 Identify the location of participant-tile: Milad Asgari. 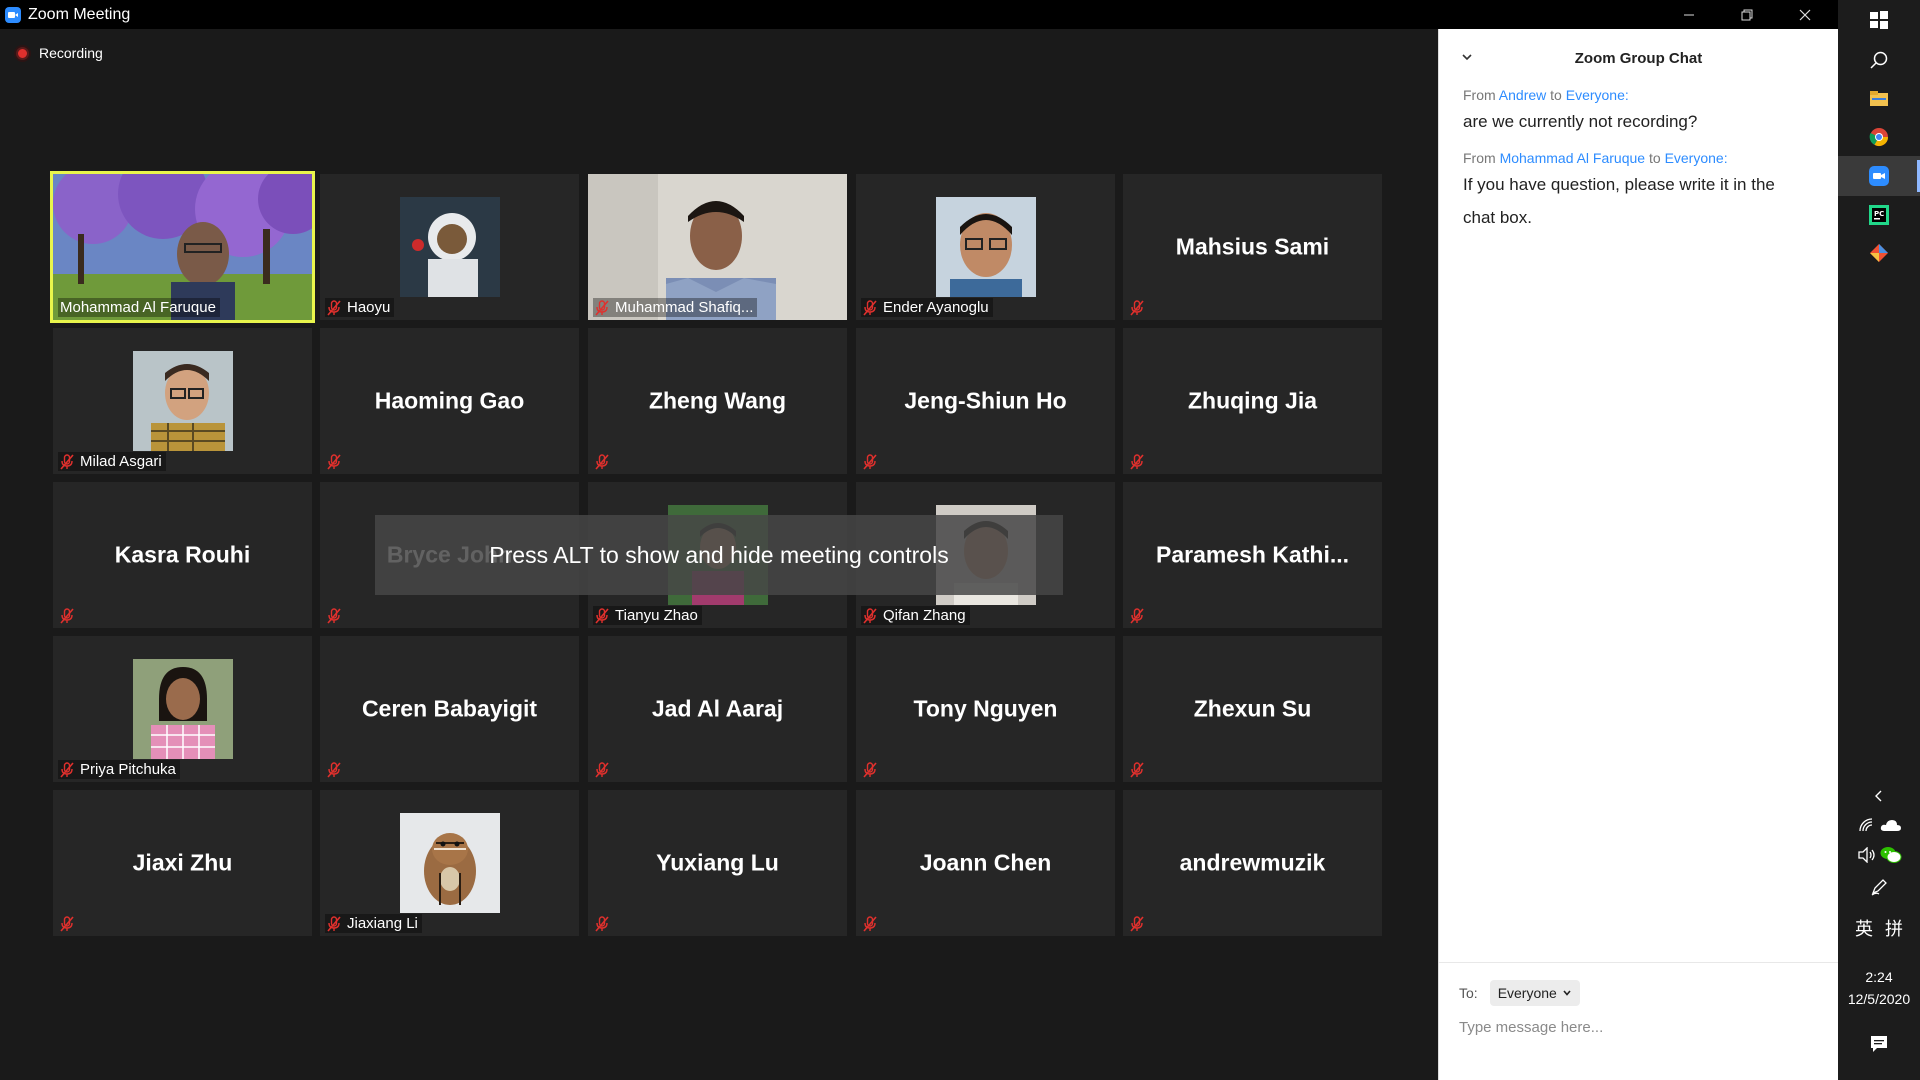
(182, 401).